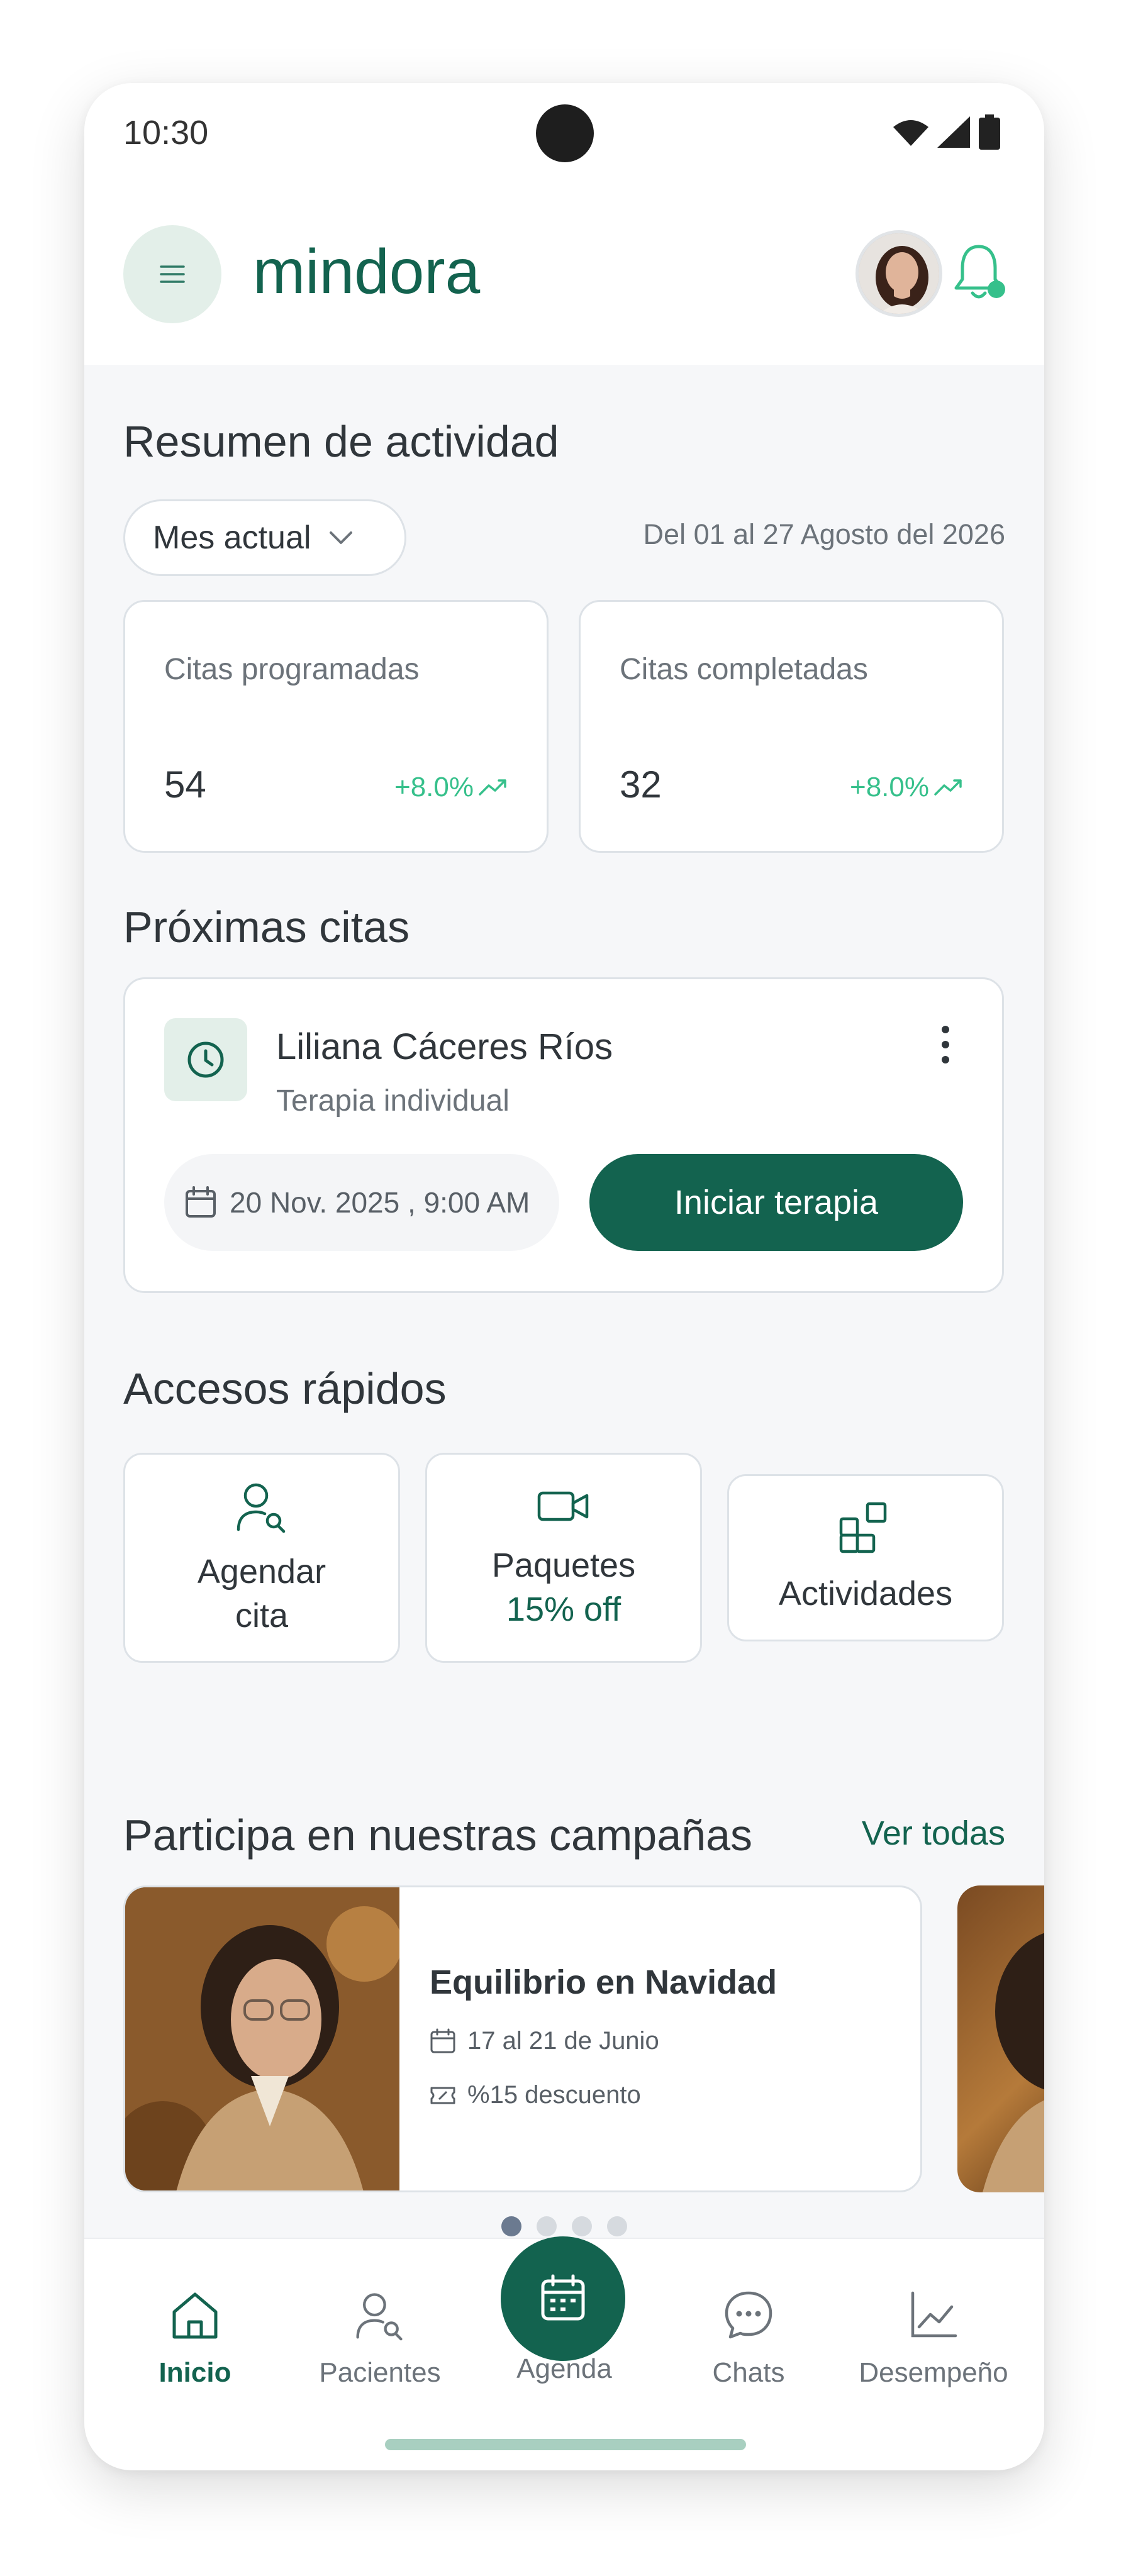  I want to click on camera-cutout, so click(565, 133).